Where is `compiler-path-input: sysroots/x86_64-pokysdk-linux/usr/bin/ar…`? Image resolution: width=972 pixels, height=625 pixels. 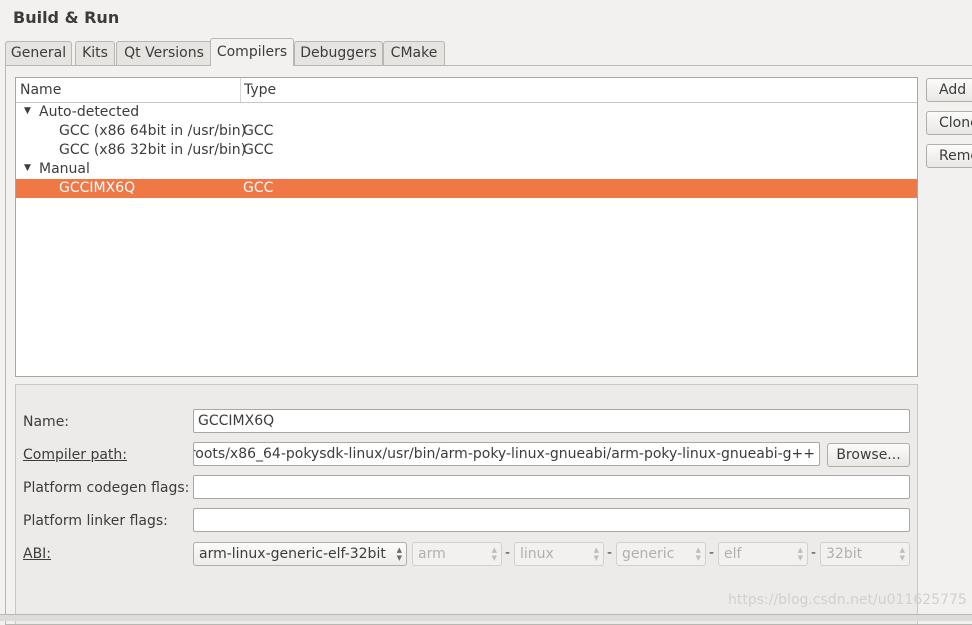
compiler-path-input: sysroots/x86_64-pokysdk-linux/usr/bin/ar… is located at coordinates (506, 454).